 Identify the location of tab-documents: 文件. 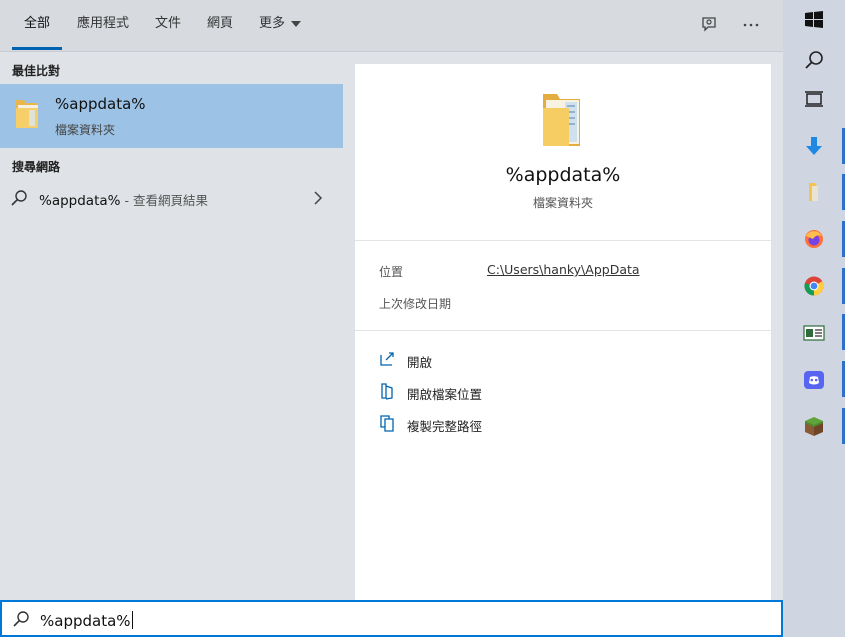
(168, 26).